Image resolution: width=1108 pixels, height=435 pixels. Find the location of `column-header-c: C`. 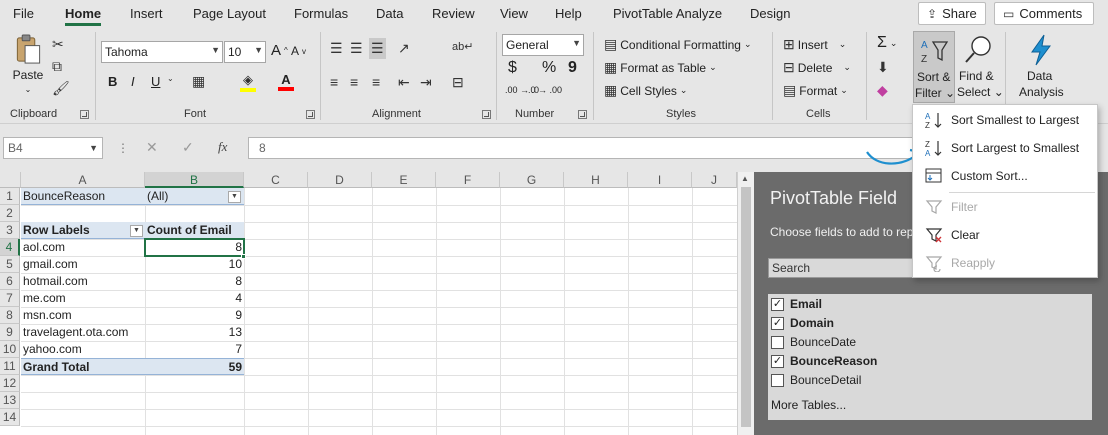

column-header-c: C is located at coordinates (276, 180).